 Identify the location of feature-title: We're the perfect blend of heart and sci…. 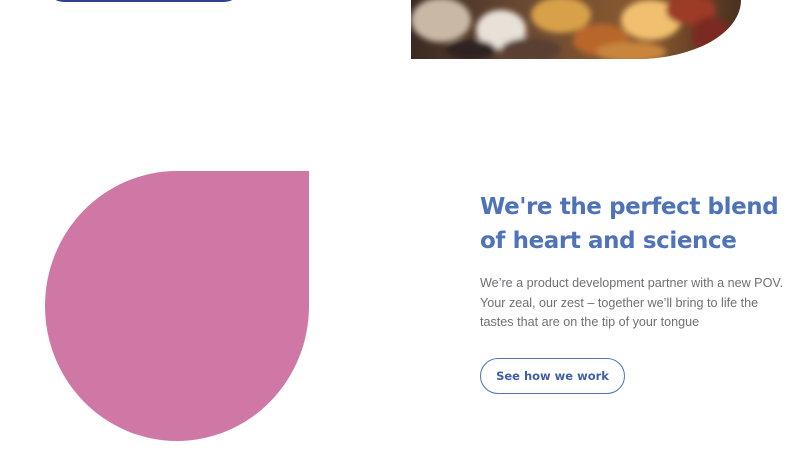
(629, 224).